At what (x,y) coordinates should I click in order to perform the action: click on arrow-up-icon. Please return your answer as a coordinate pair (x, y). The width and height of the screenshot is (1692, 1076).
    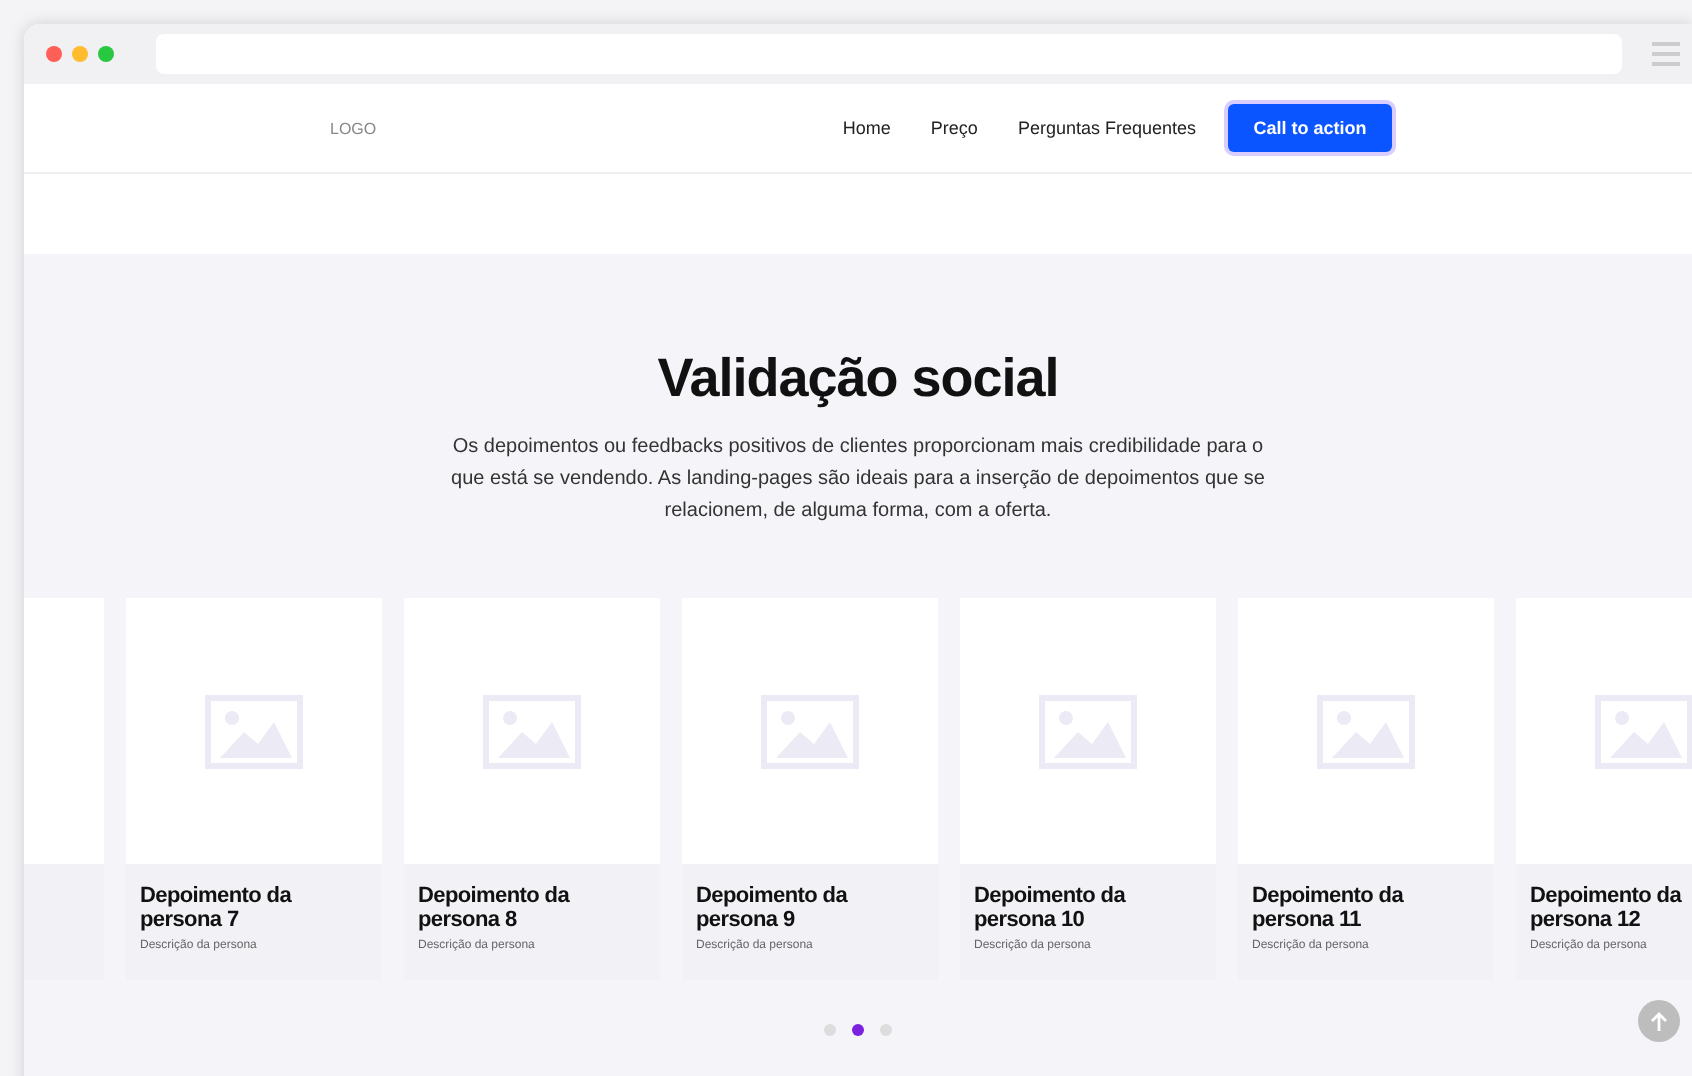
    Looking at the image, I should click on (1659, 1021).